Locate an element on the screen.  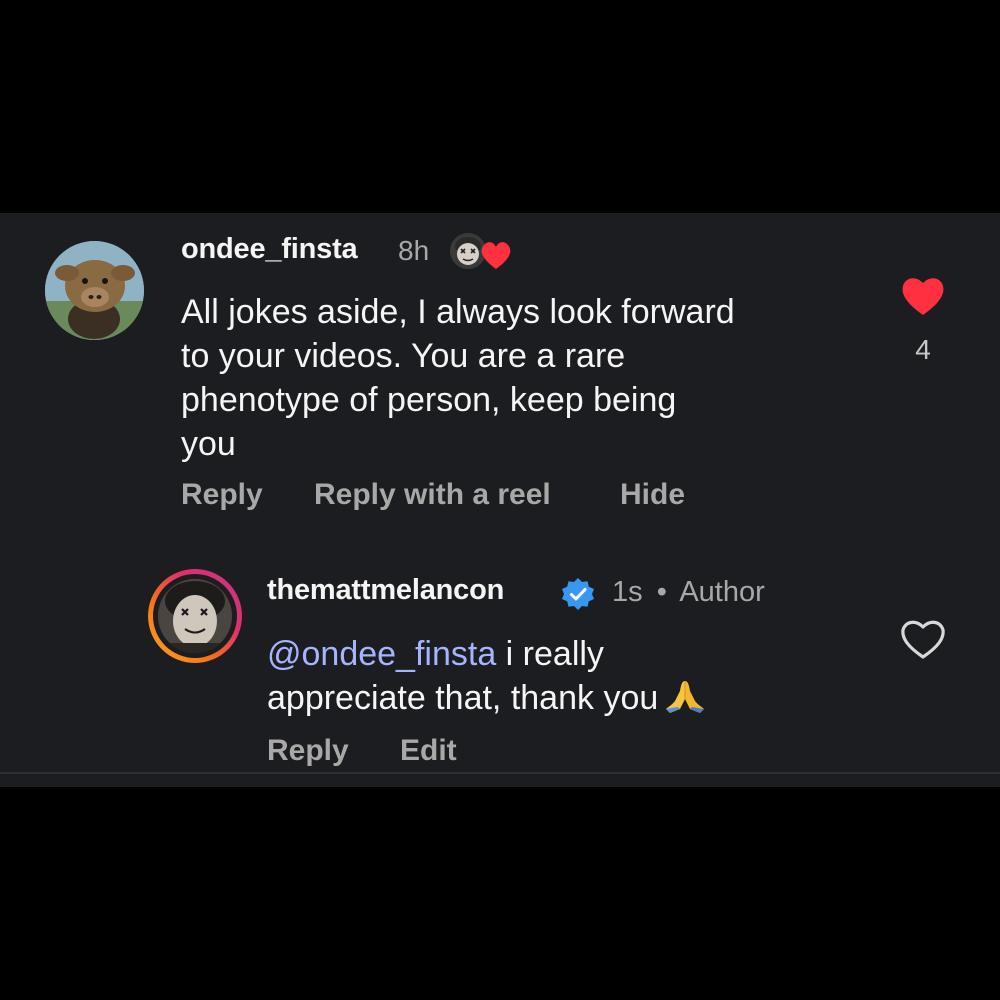
creator-liked-icon is located at coordinates (479, 251).